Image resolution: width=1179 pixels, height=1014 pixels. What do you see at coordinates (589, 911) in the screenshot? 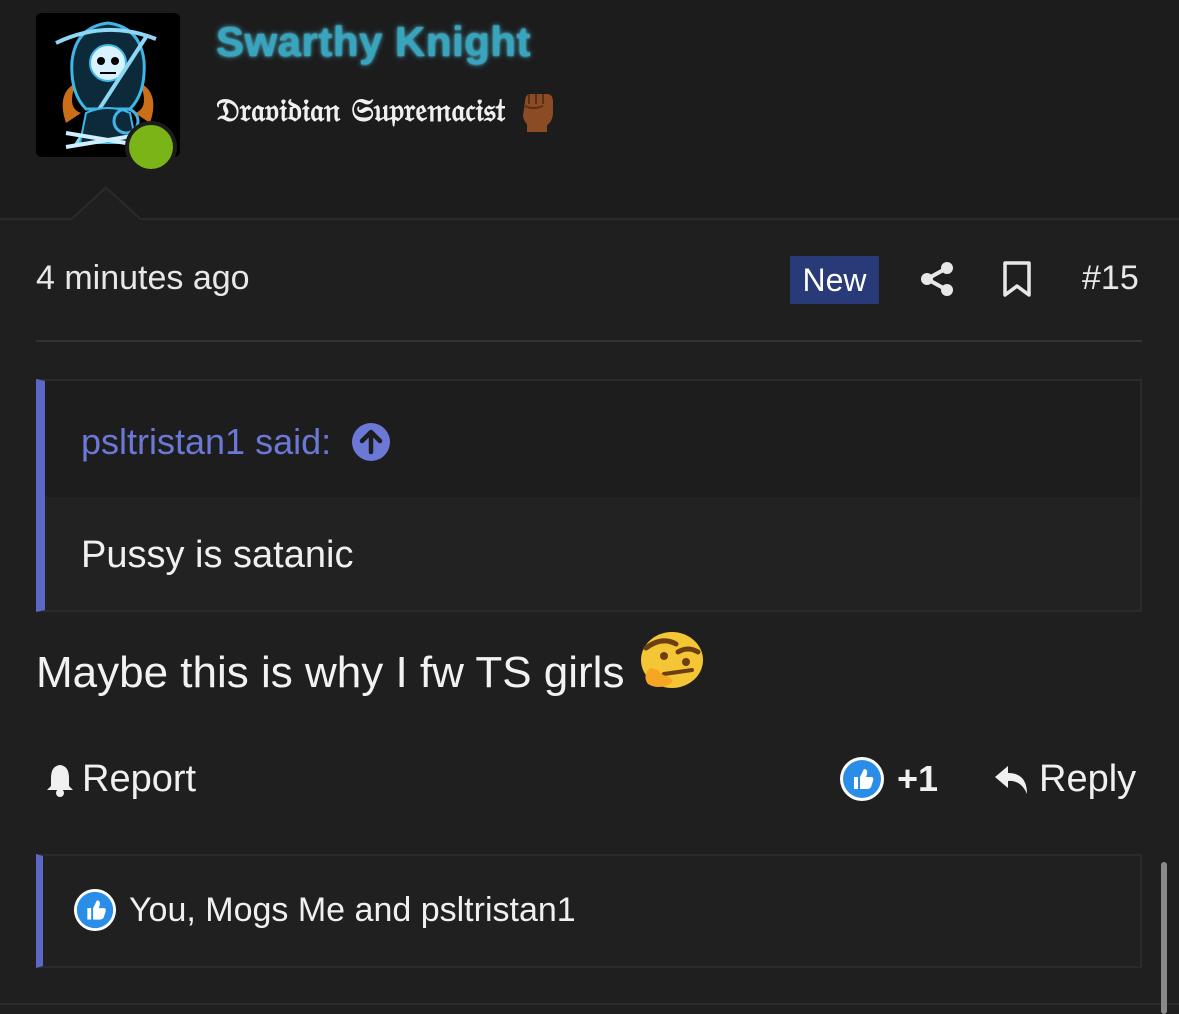
I see `reactions-bar: You, Mogs Me and psltristan1` at bounding box center [589, 911].